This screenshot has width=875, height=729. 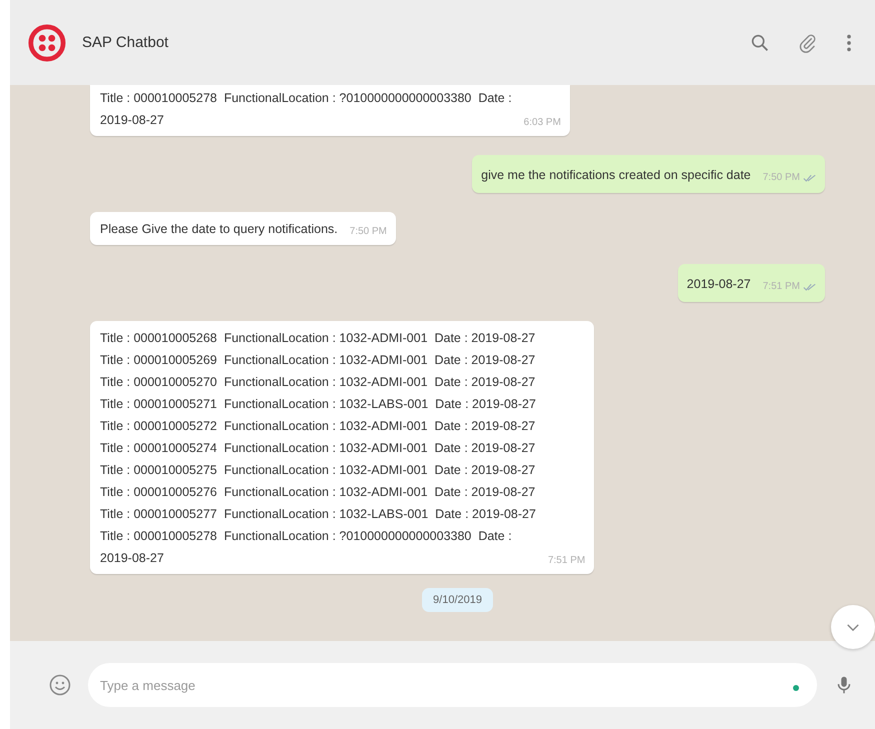 I want to click on message-text: Title : 000010005270 FunctionalLocation : 1032-ADMI-001 Date : 2019-08-27, so click(x=318, y=382).